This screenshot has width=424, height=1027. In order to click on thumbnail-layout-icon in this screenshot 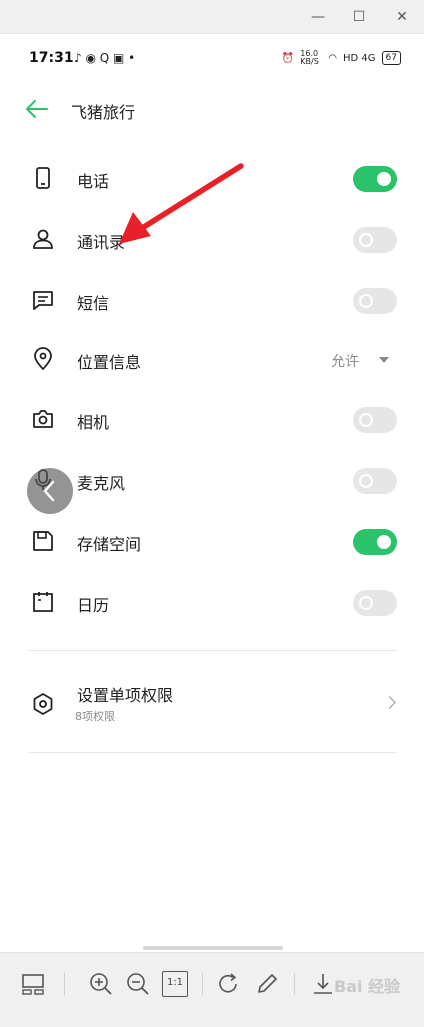, I will do `click(33, 984)`.